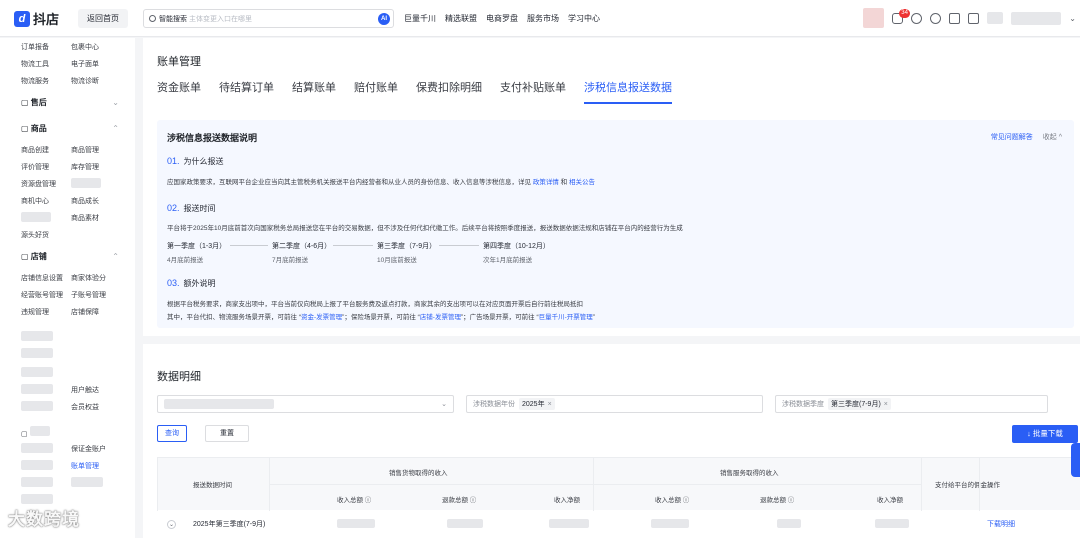 Image resolution: width=1080 pixels, height=538 pixels. Describe the element at coordinates (449, 91) in the screenshot. I see `tab-premium-deduction: 保费扣除明细` at that location.